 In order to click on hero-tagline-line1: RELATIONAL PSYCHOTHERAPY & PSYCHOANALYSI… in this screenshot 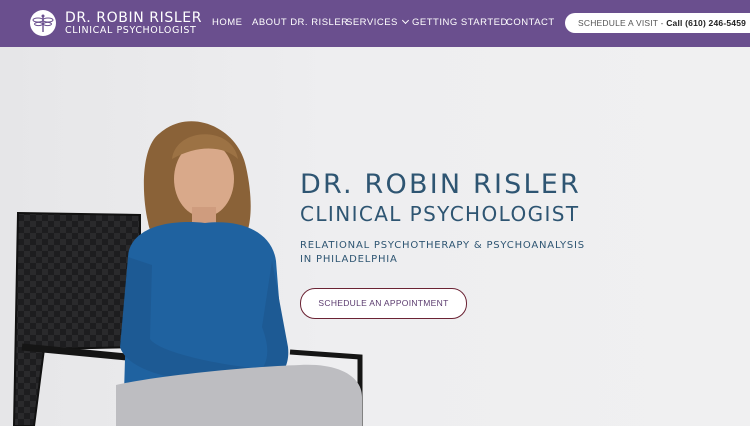, I will do `click(442, 245)`.